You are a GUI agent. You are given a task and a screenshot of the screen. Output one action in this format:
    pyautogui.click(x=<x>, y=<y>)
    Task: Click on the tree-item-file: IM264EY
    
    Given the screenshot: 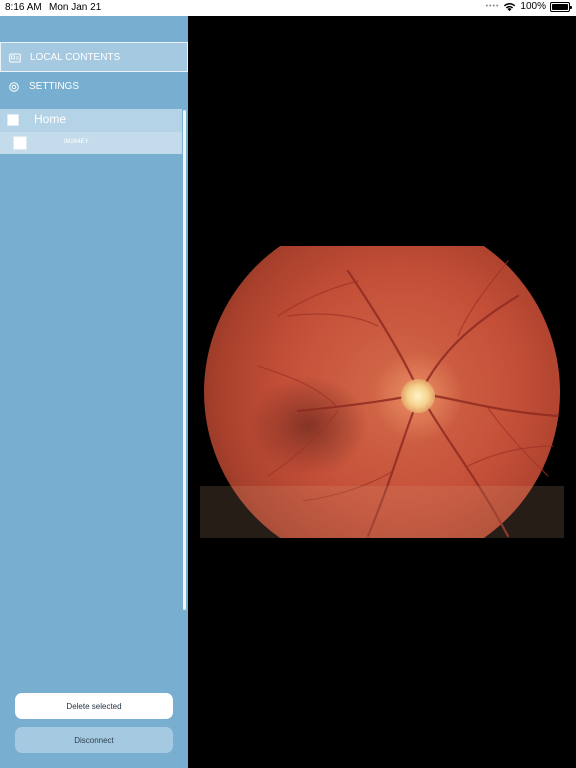 What is the action you would take?
    pyautogui.click(x=91, y=143)
    